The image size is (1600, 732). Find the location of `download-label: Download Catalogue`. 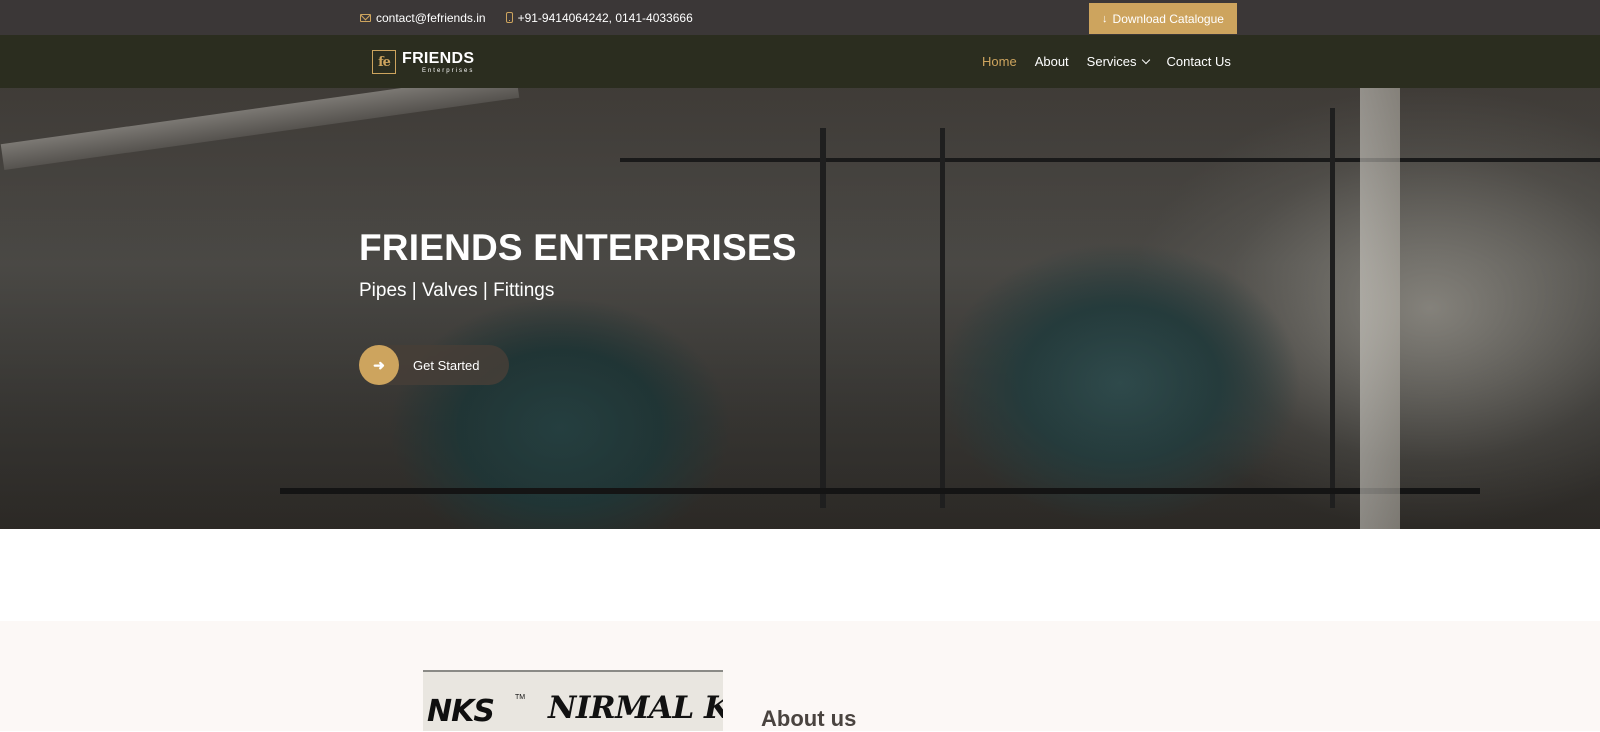

download-label: Download Catalogue is located at coordinates (1168, 18).